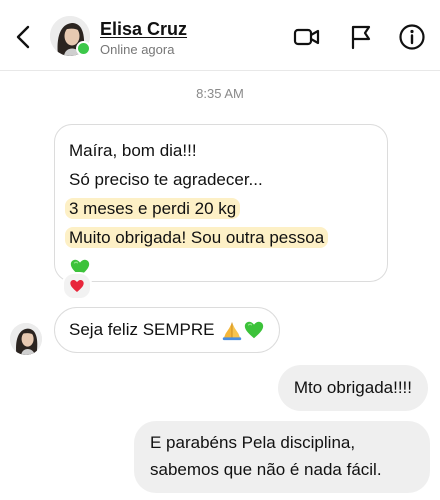 This screenshot has height=500, width=440. What do you see at coordinates (153, 208) in the screenshot?
I see `highlighted-text: 3 meses e perdi 20 kg` at bounding box center [153, 208].